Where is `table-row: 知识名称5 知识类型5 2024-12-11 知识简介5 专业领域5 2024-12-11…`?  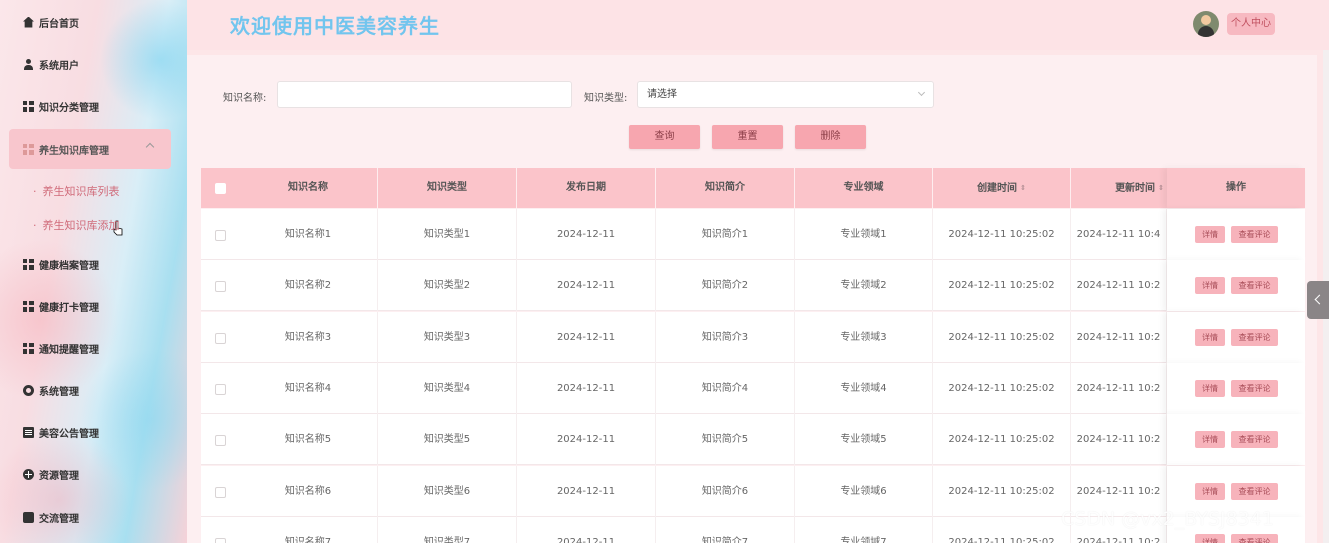
table-row: 知识名称5 知识类型5 2024-12-11 知识简介5 专业领域5 2024-12-11… is located at coordinates (753, 440).